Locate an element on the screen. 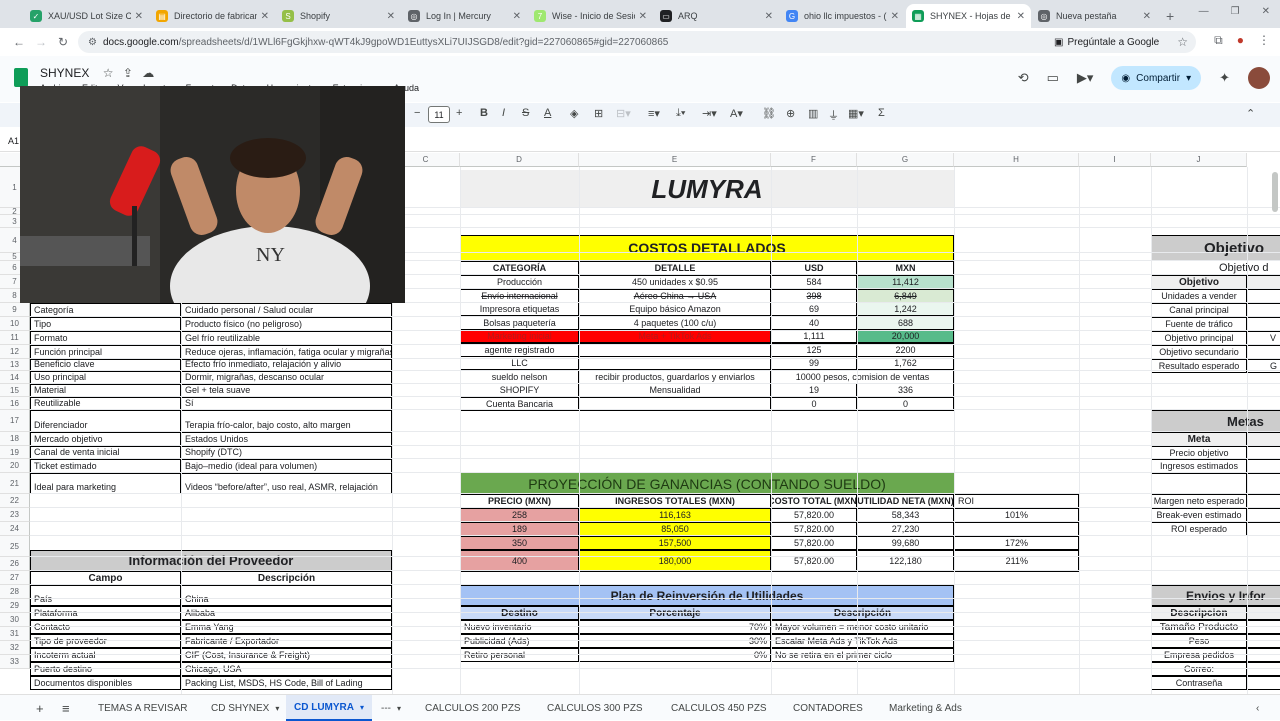 This screenshot has height=721, width=1280. horizontal-align-icon: ≡▾ is located at coordinates (654, 113).